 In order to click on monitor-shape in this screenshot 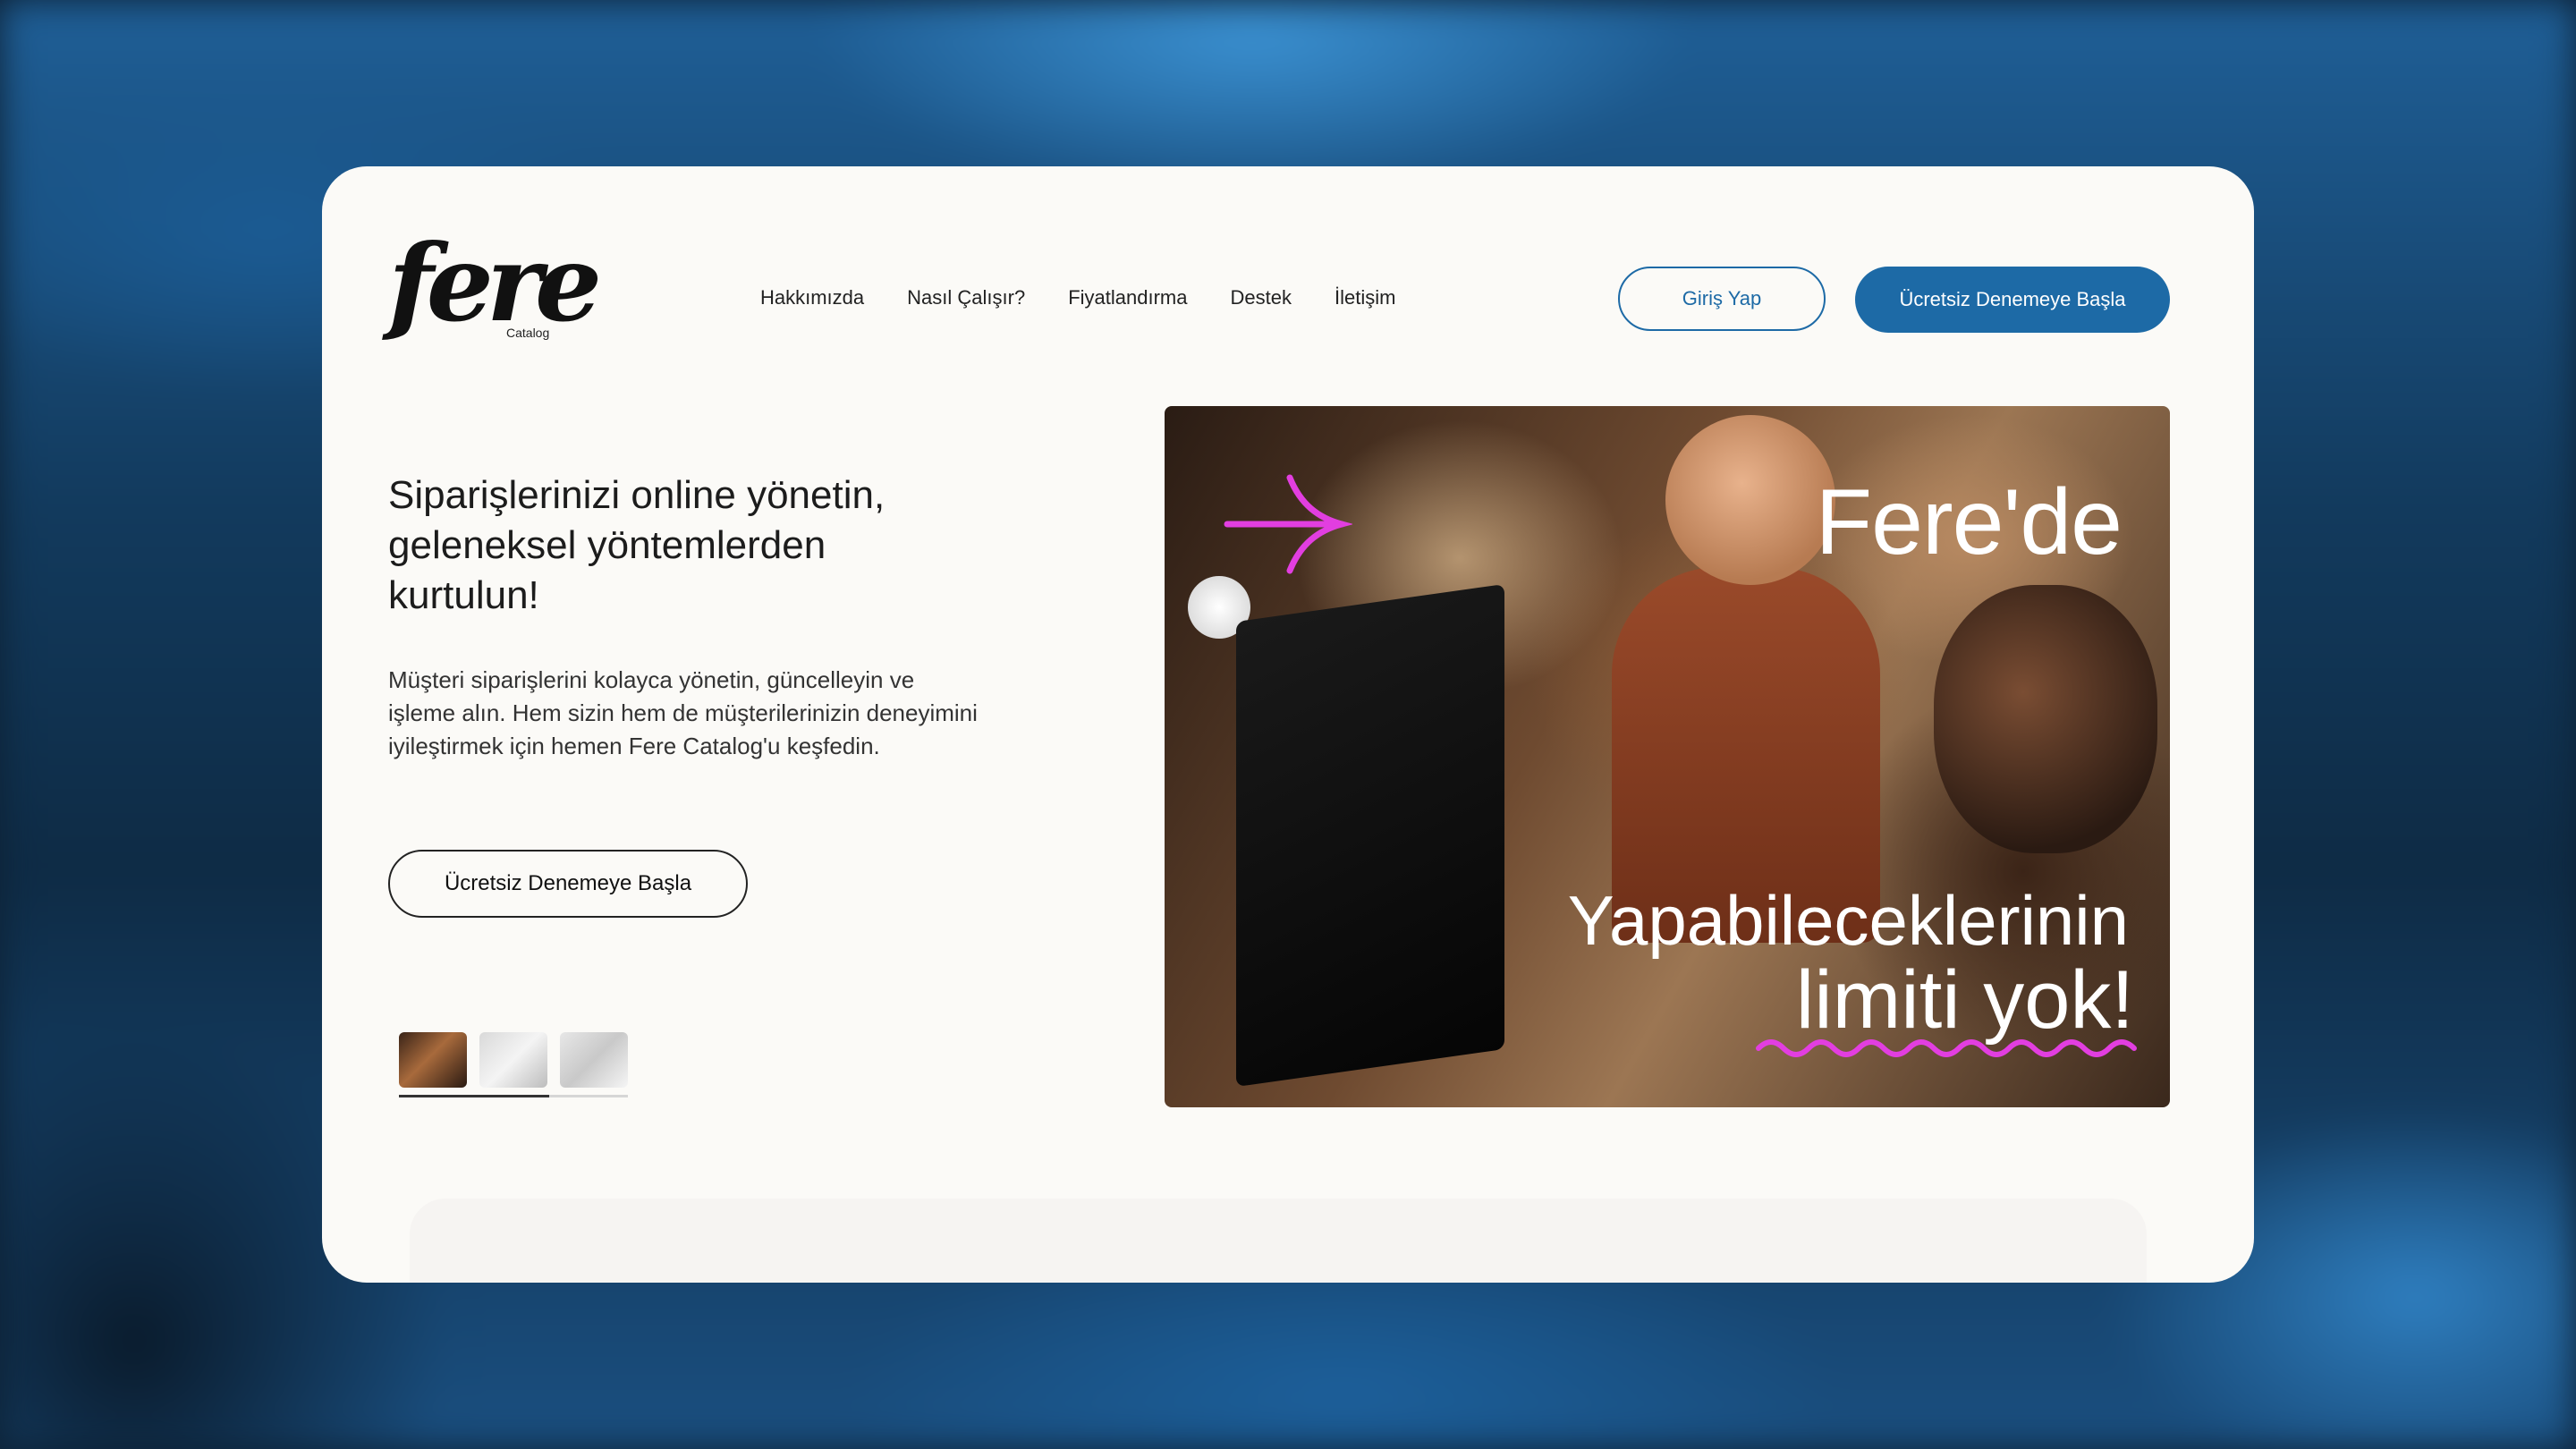, I will do `click(1370, 835)`.